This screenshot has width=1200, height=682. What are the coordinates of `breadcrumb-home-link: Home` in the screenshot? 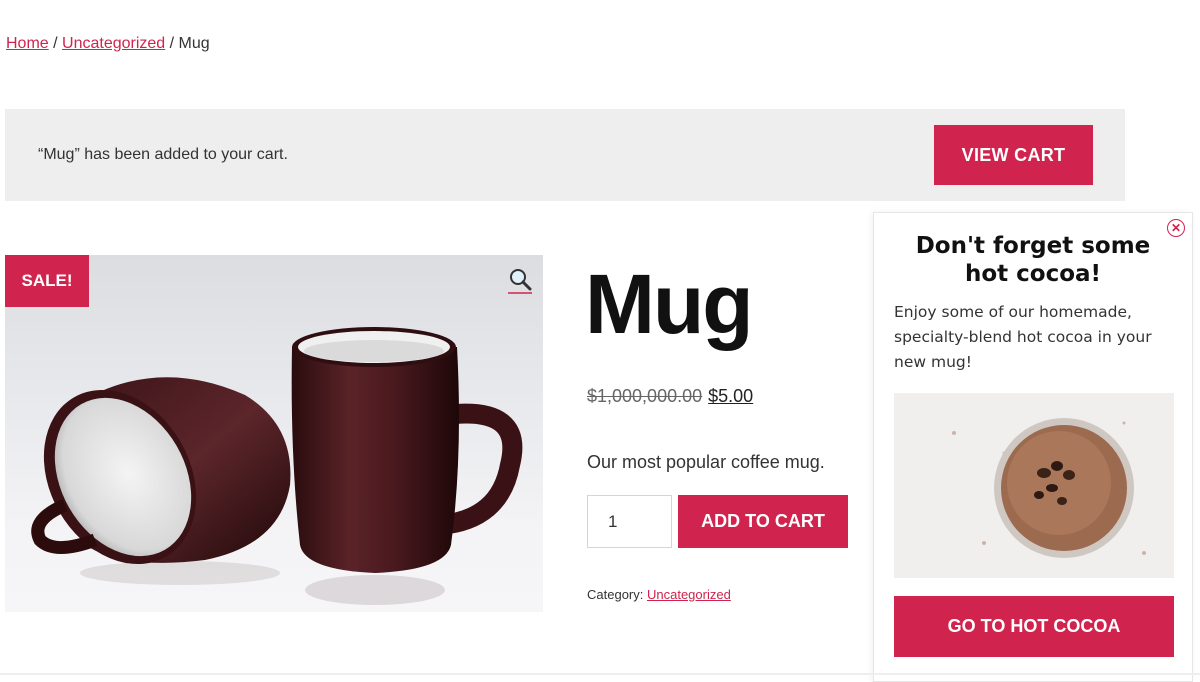 It's located at (27, 43).